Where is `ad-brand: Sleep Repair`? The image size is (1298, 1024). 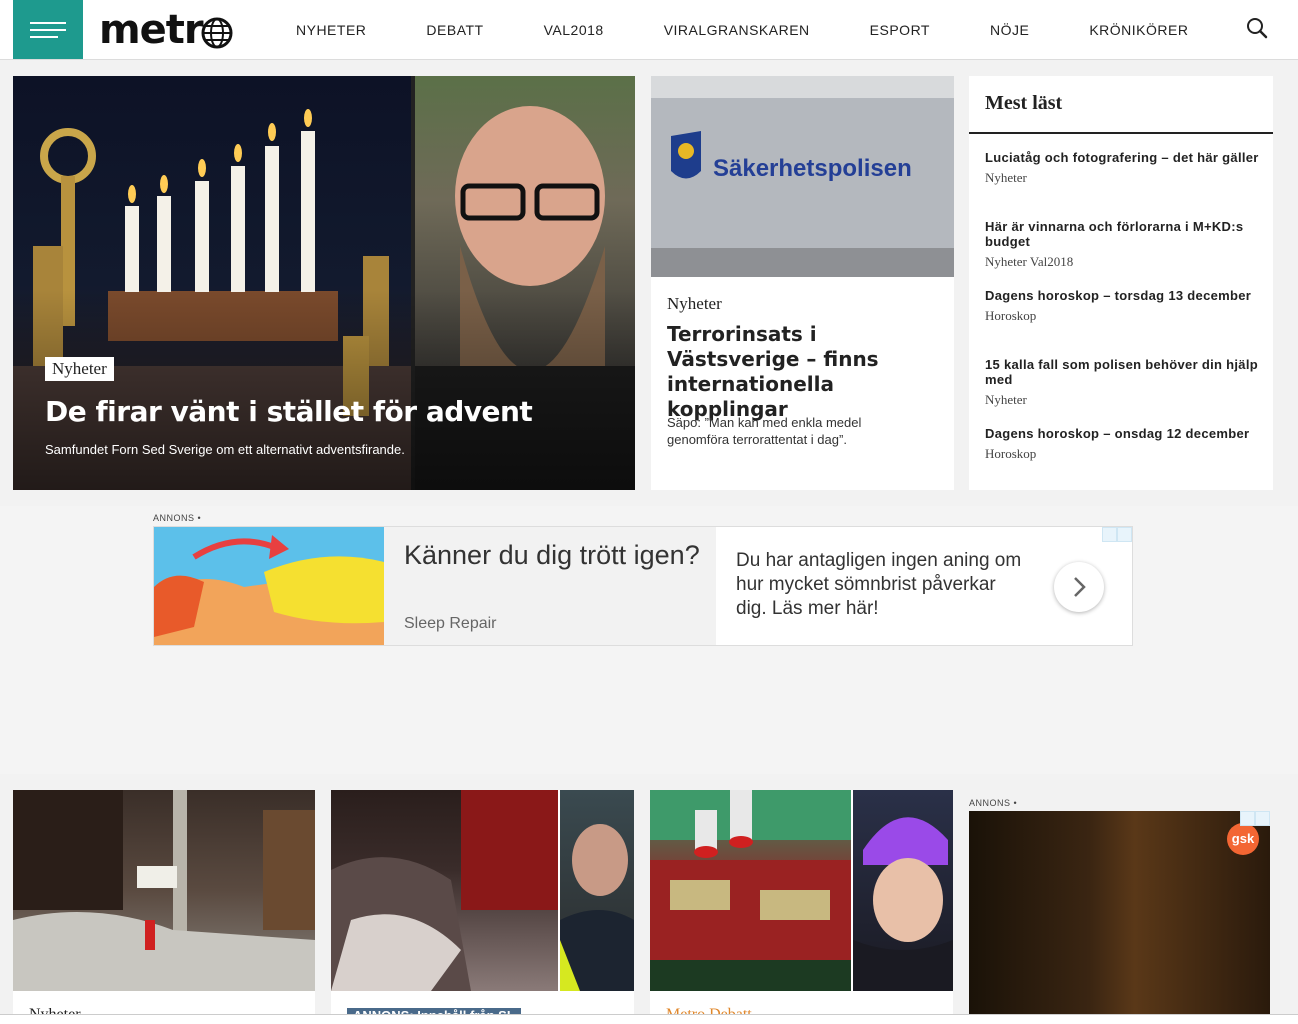 ad-brand: Sleep Repair is located at coordinates (450, 623).